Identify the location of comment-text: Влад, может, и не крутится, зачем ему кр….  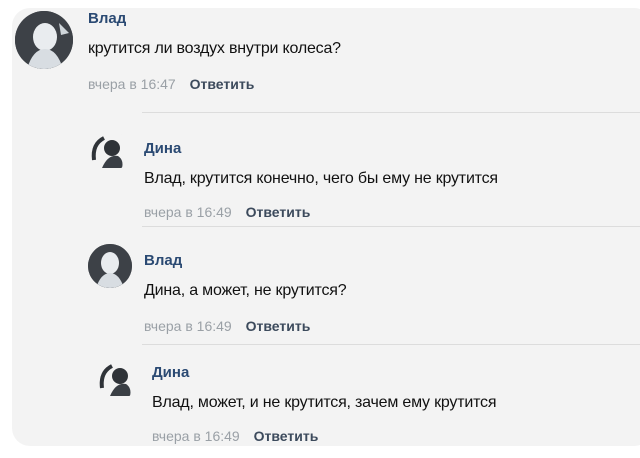
(324, 402).